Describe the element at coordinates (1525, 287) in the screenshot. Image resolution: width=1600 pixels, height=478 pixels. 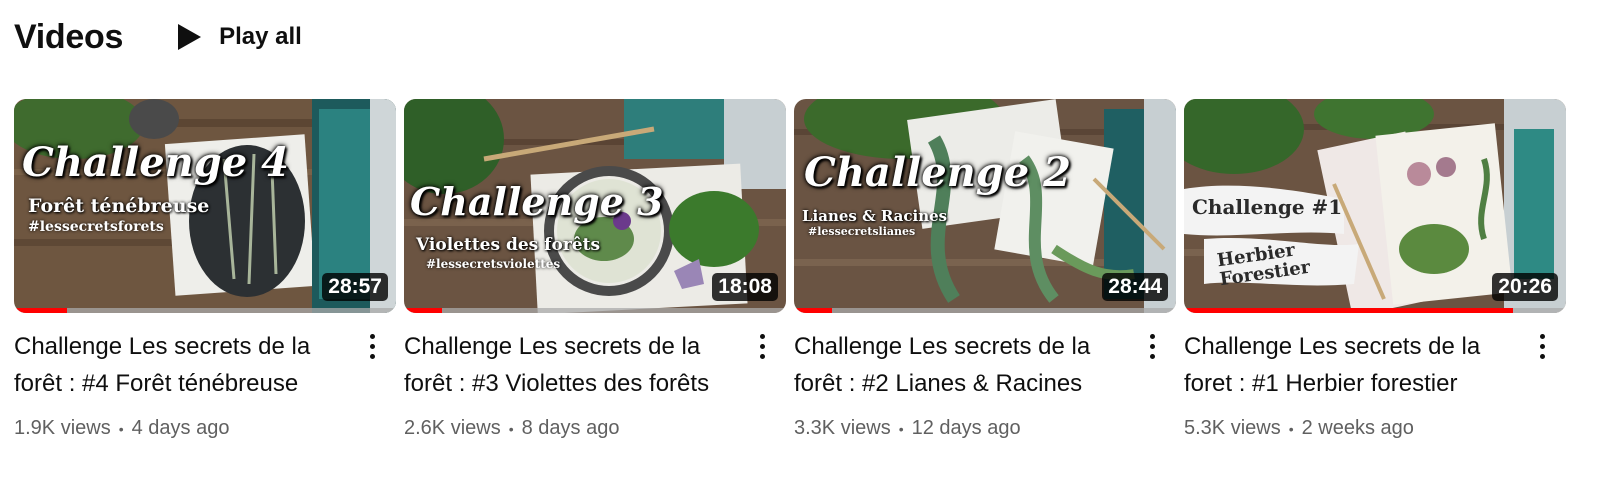
I see `video-duration: 20:26` at that location.